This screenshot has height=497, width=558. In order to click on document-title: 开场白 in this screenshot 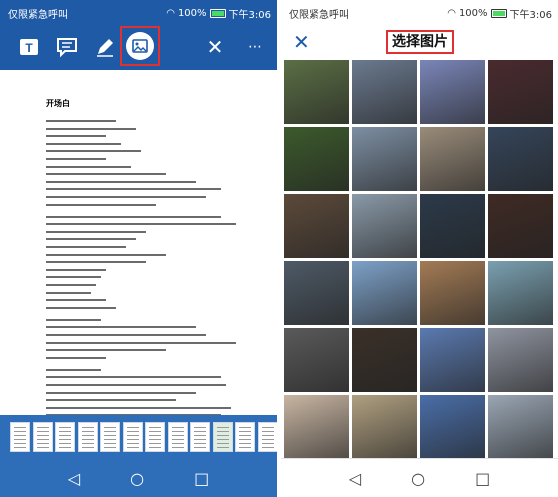, I will do `click(58, 103)`.